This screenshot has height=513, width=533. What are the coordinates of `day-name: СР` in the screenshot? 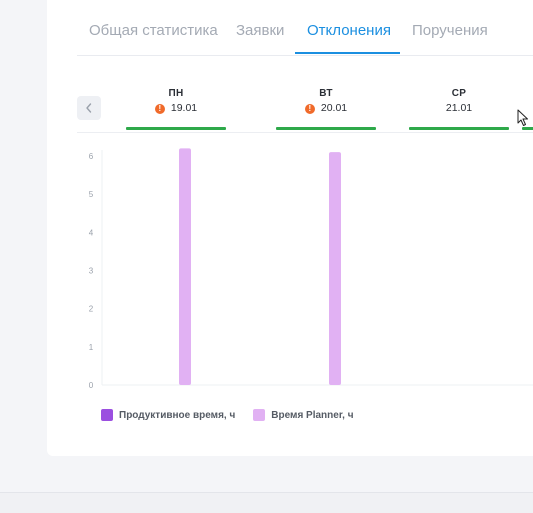 It's located at (459, 93).